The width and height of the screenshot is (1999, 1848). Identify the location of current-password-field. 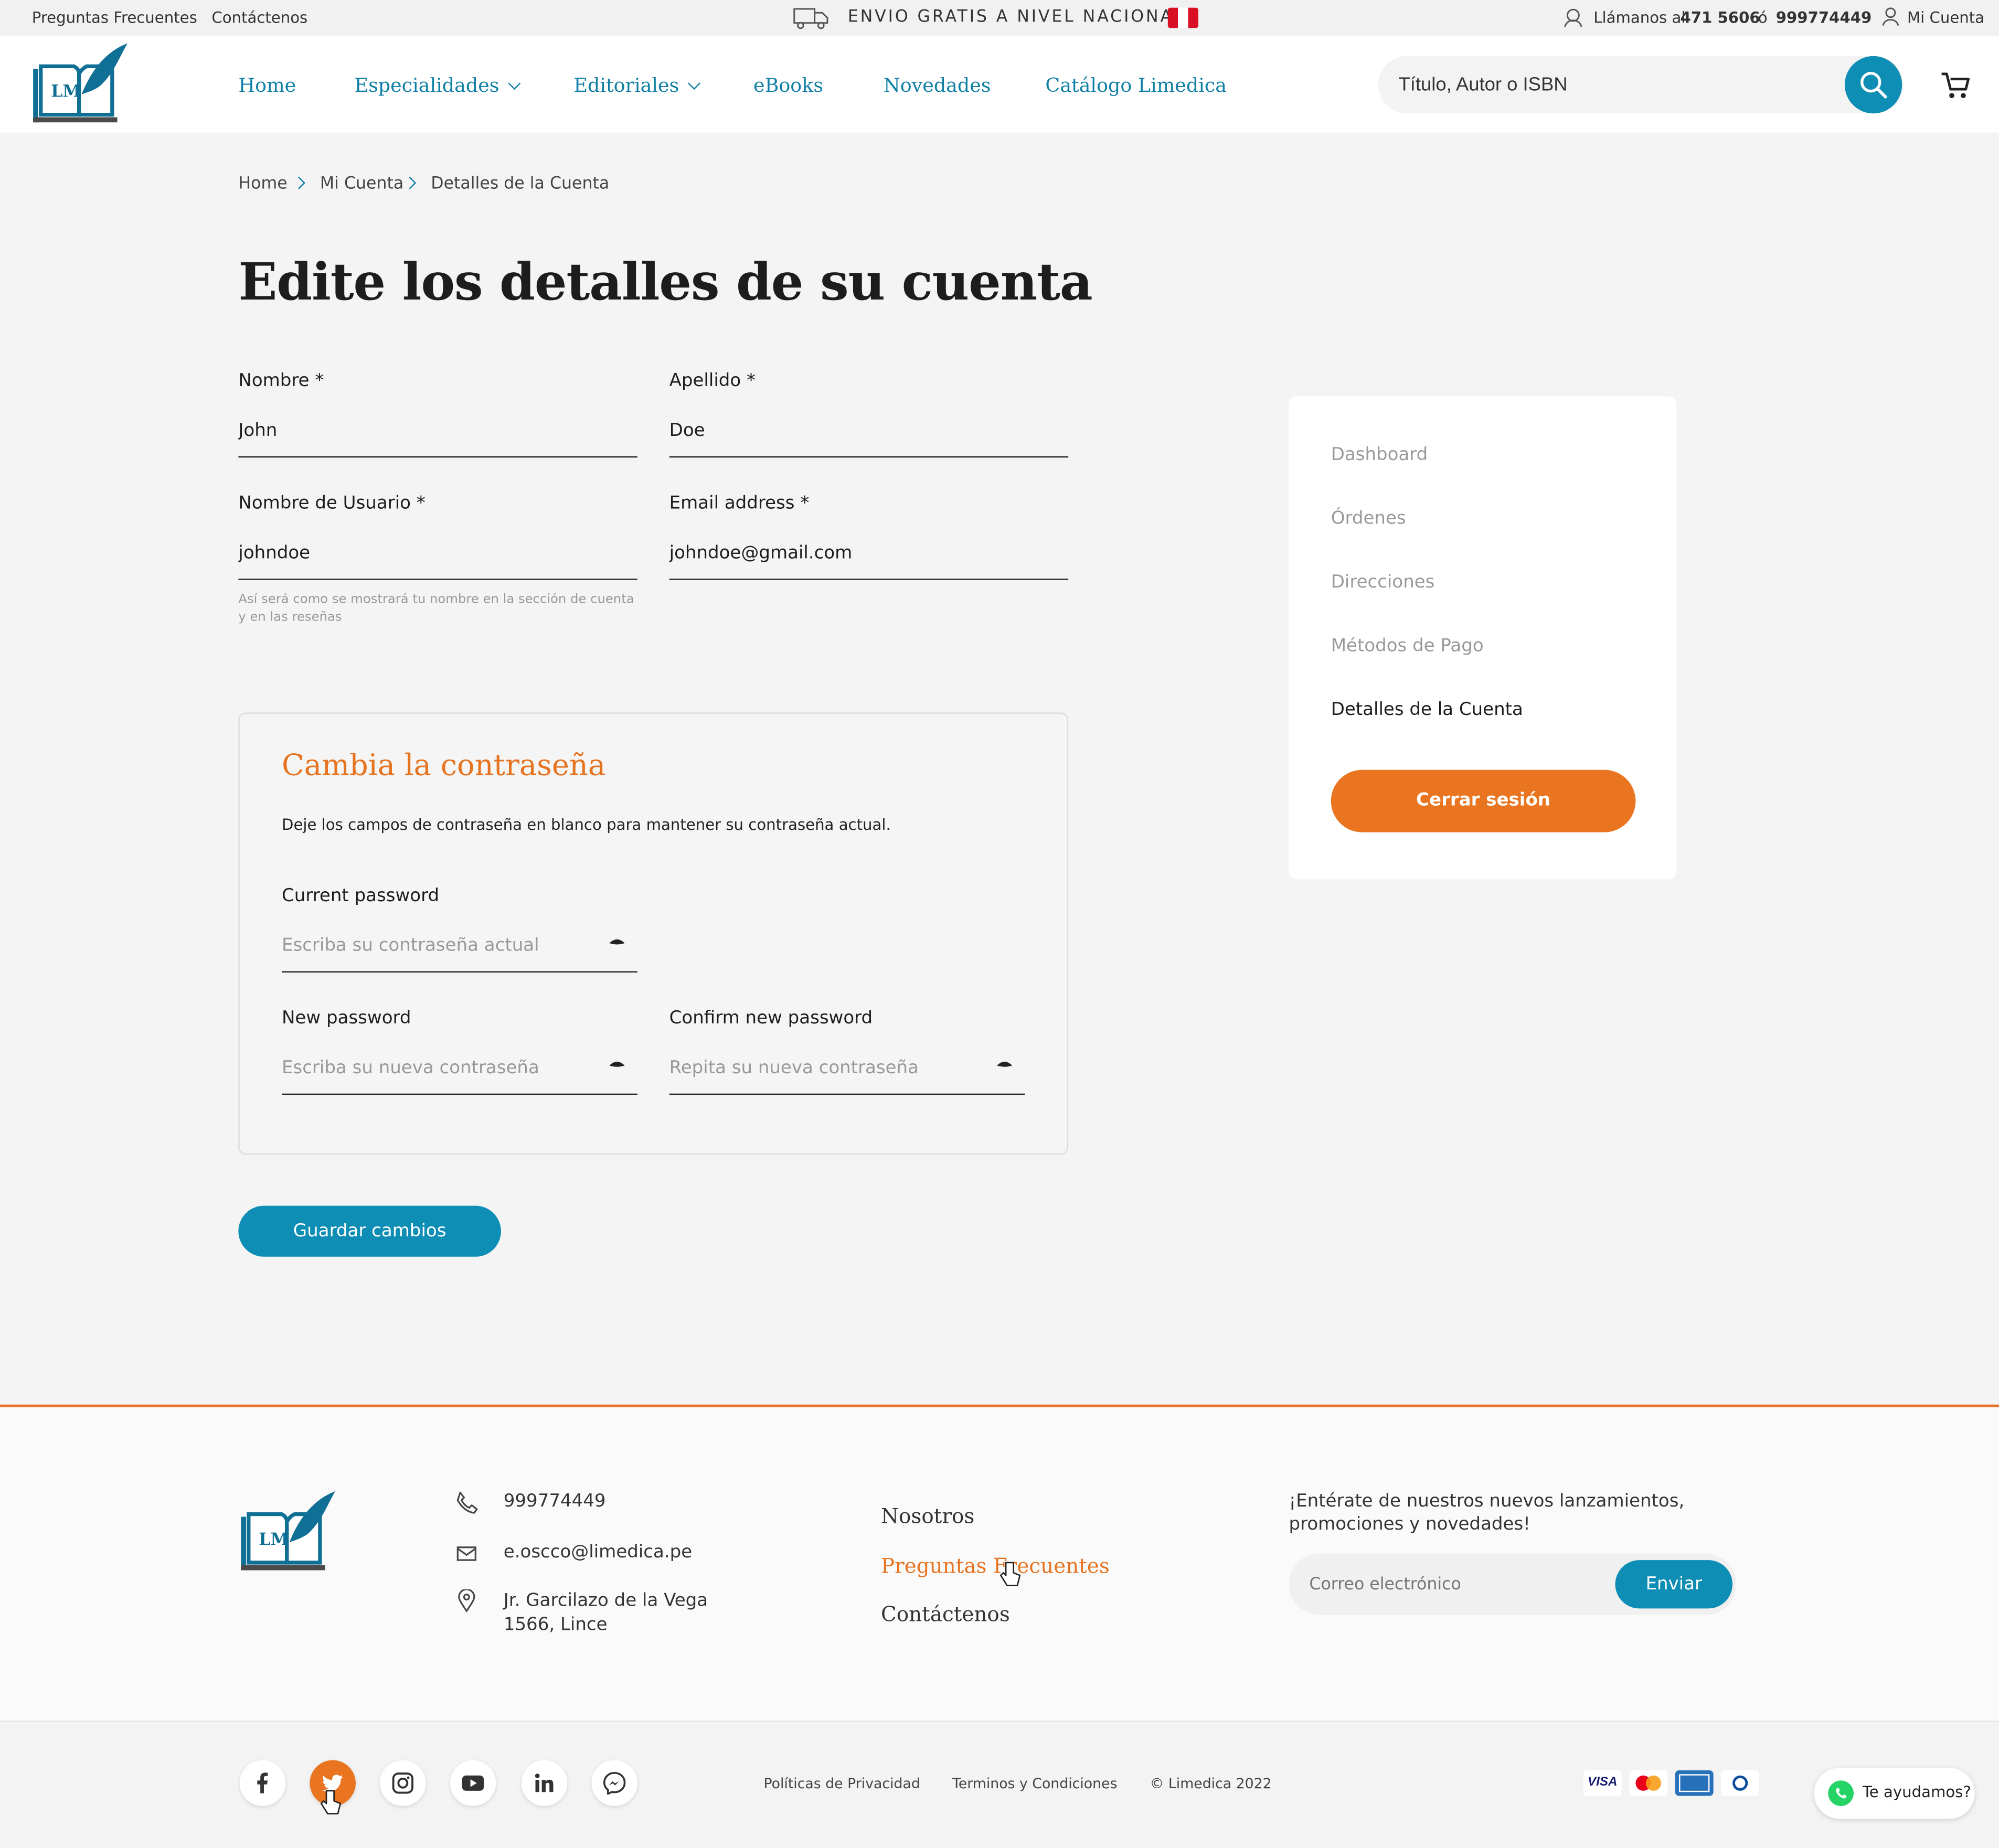
(459, 946).